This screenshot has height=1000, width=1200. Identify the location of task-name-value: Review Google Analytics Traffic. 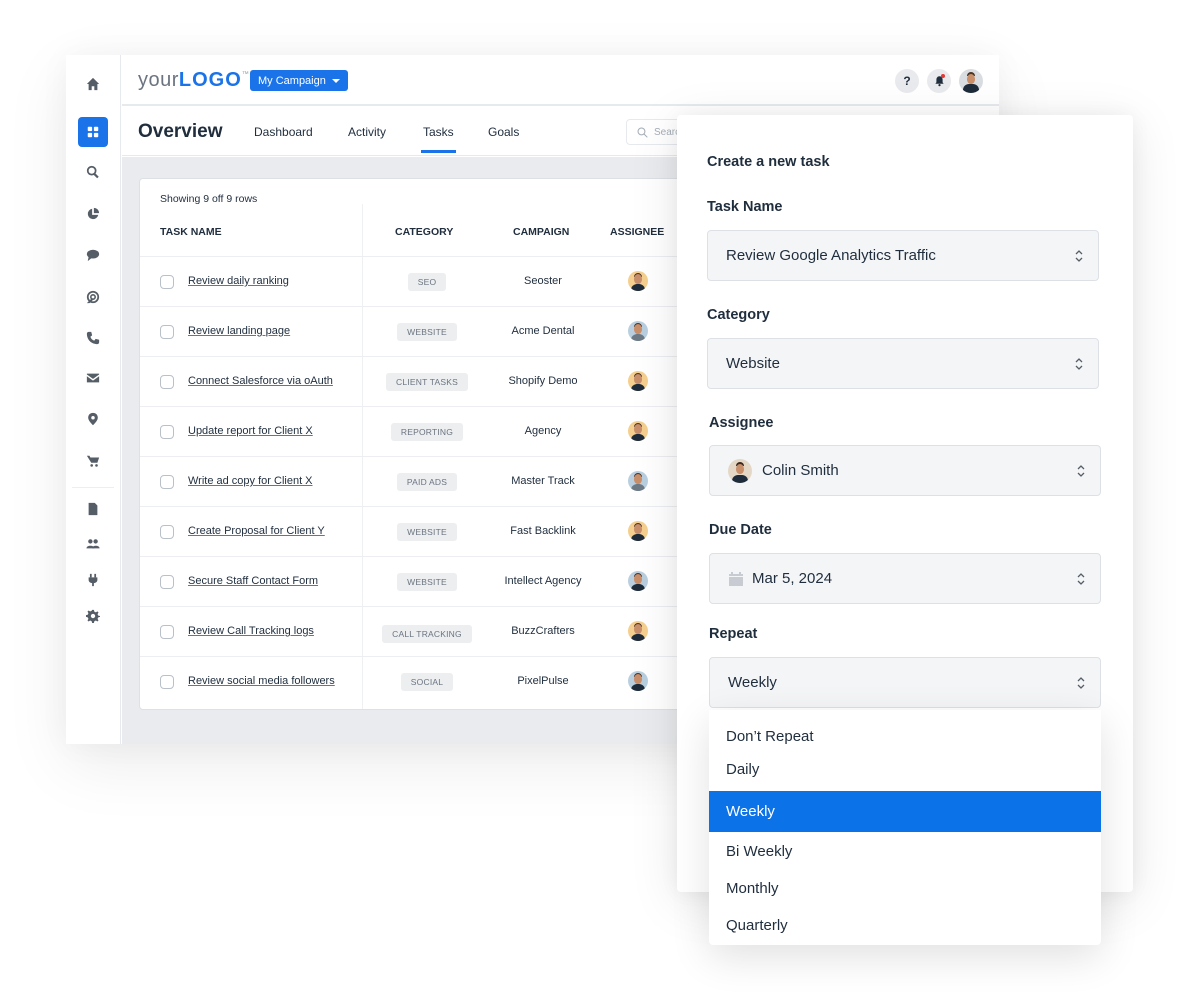
(831, 255).